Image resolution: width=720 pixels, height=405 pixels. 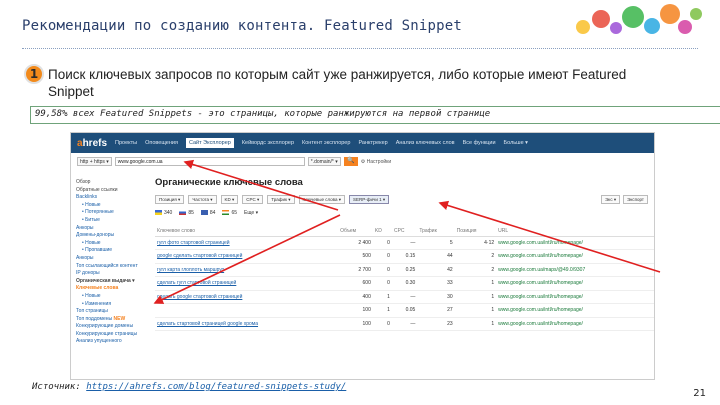 I want to click on nav-rank-tracker: Ранктрекер, so click(x=372, y=143).